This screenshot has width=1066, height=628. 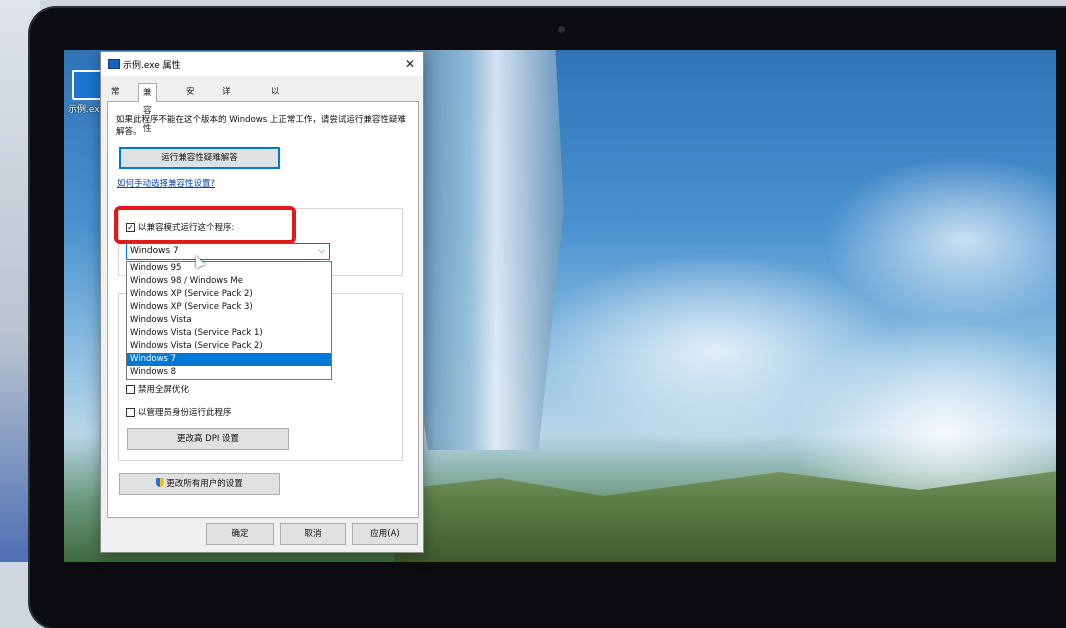 I want to click on os-option: Windows XP (Service Pack 2), so click(x=229, y=294).